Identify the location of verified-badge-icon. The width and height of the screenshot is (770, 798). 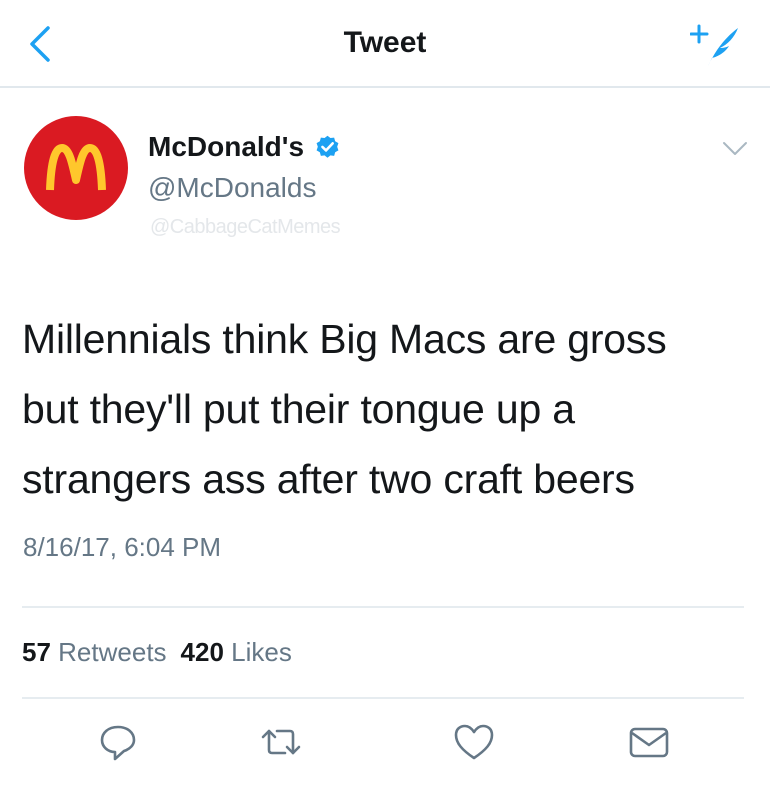
(327, 146).